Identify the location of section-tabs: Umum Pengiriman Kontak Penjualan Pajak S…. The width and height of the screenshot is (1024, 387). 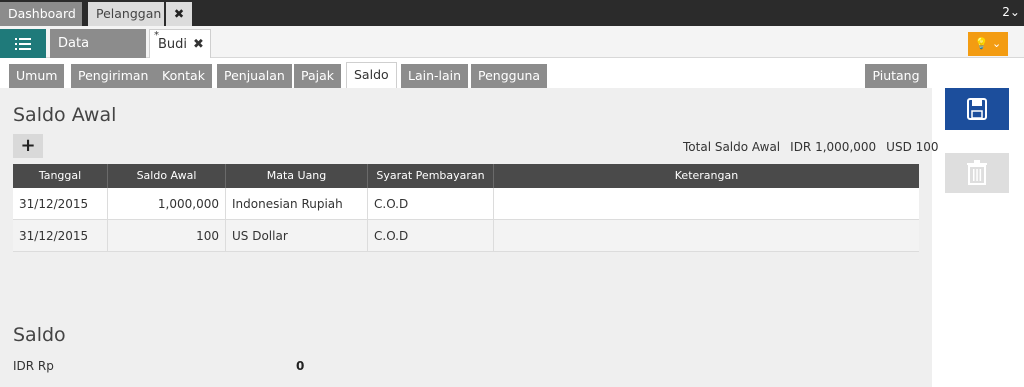
(466, 74).